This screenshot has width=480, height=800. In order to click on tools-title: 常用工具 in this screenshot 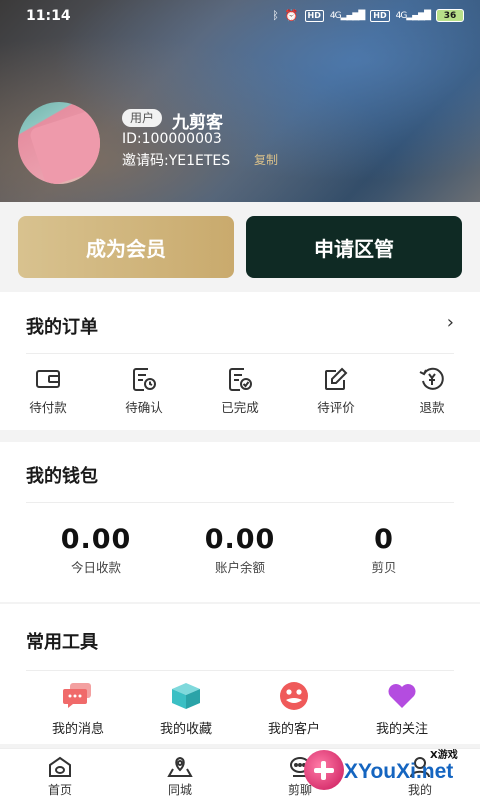, I will do `click(62, 642)`.